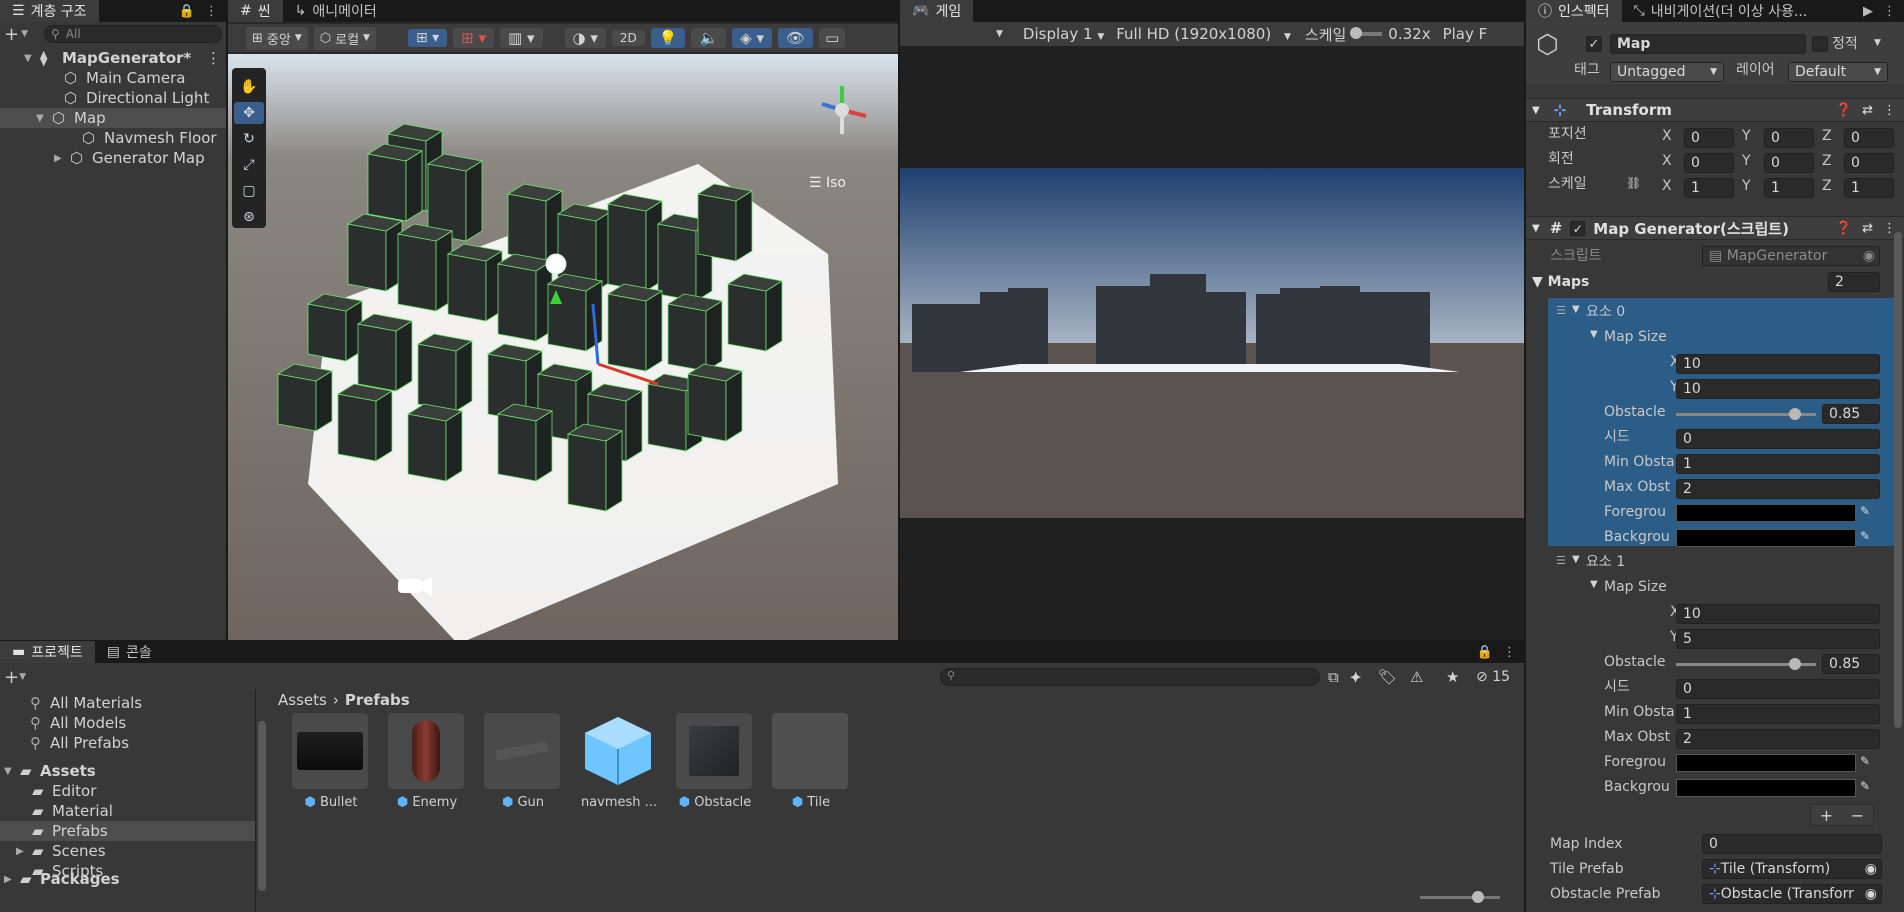 This screenshot has height=912, width=1904. Describe the element at coordinates (1857, 815) in the screenshot. I see `remove-element-button: −` at that location.